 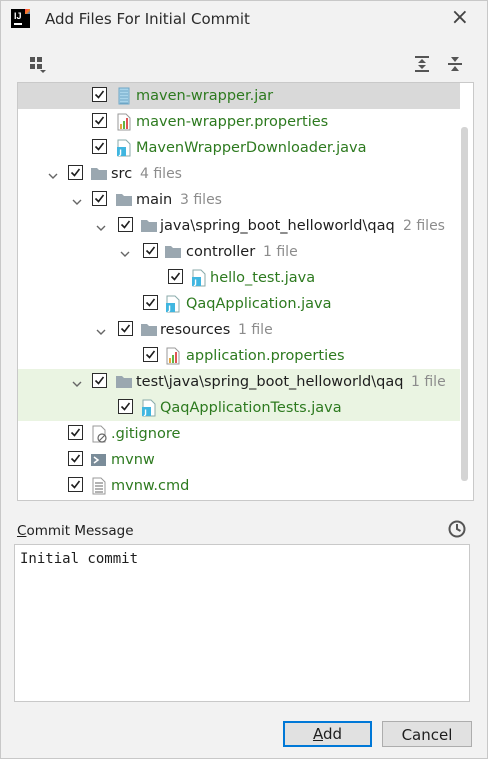 What do you see at coordinates (195, 330) in the screenshot?
I see `tree-row-label: resources` at bounding box center [195, 330].